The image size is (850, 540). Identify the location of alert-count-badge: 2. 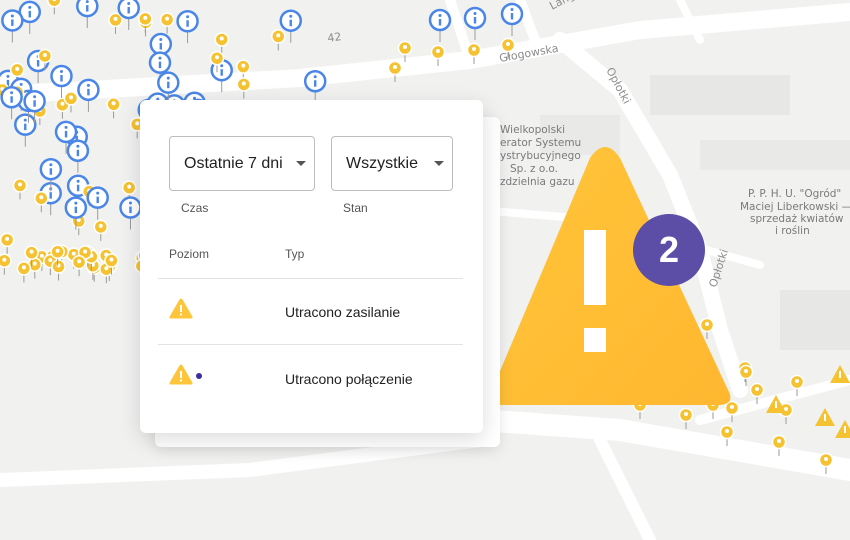
(669, 250).